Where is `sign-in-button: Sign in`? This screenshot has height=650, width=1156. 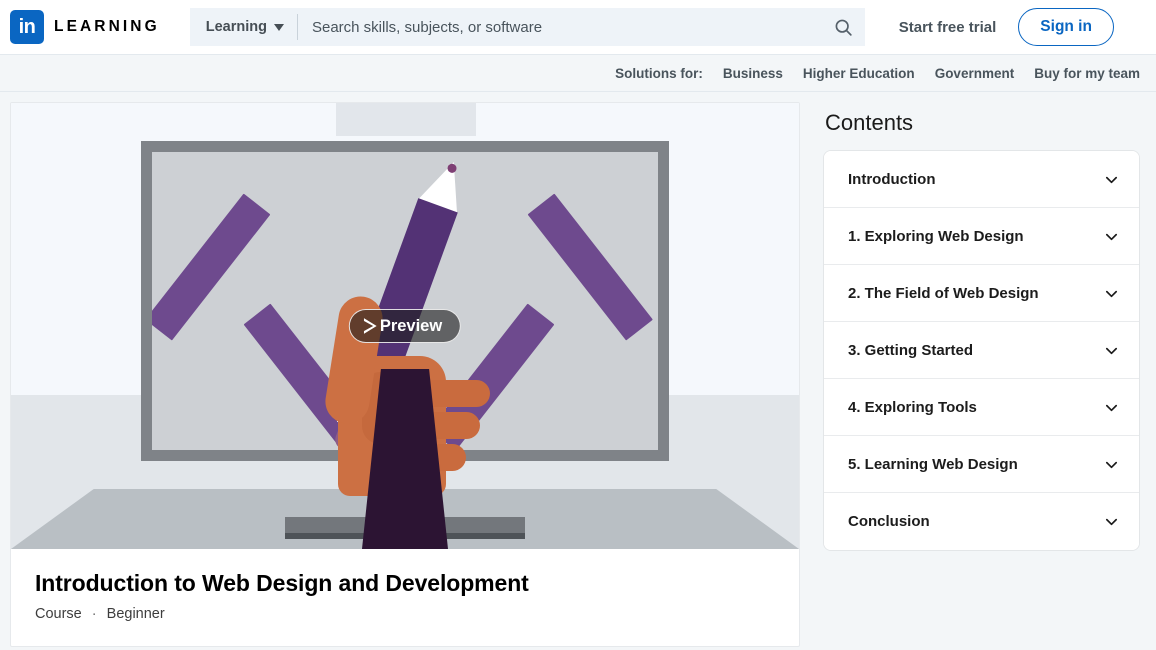
sign-in-button: Sign in is located at coordinates (1066, 27).